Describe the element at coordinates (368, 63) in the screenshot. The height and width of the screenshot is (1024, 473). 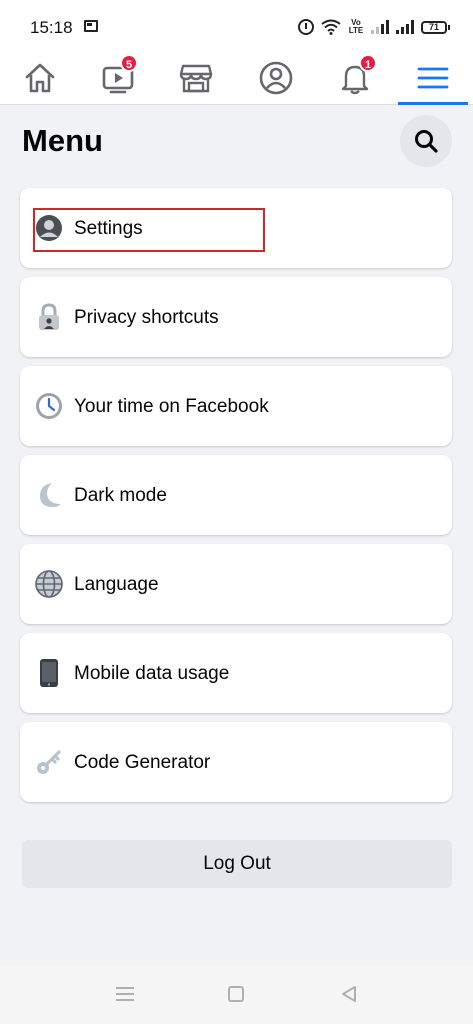
I see `notifications-badge: 1` at that location.